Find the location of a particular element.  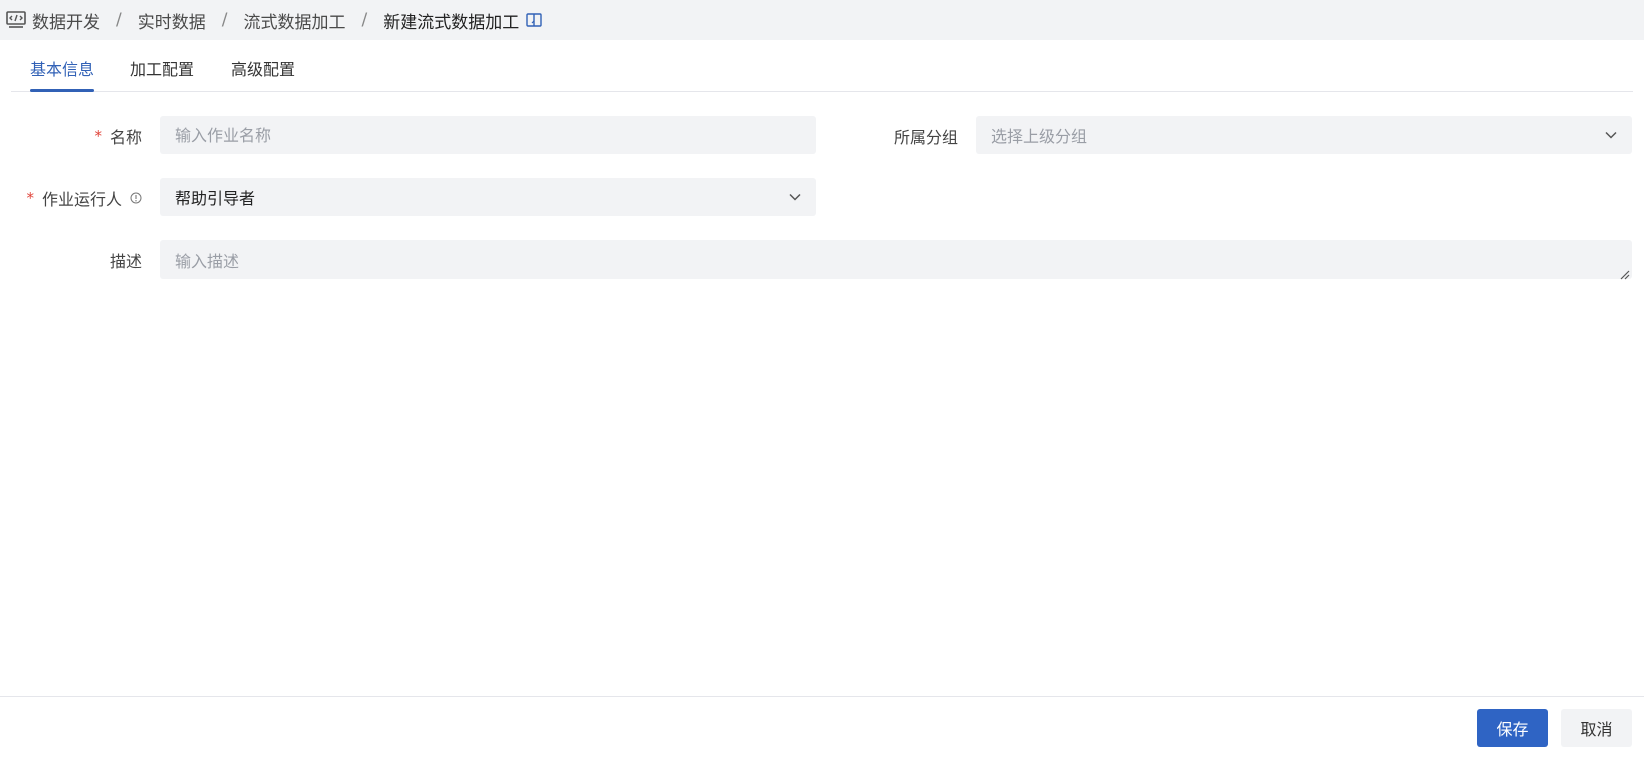

tab-bar: 基本信息 加工配置 高级配置 is located at coordinates (822, 66).